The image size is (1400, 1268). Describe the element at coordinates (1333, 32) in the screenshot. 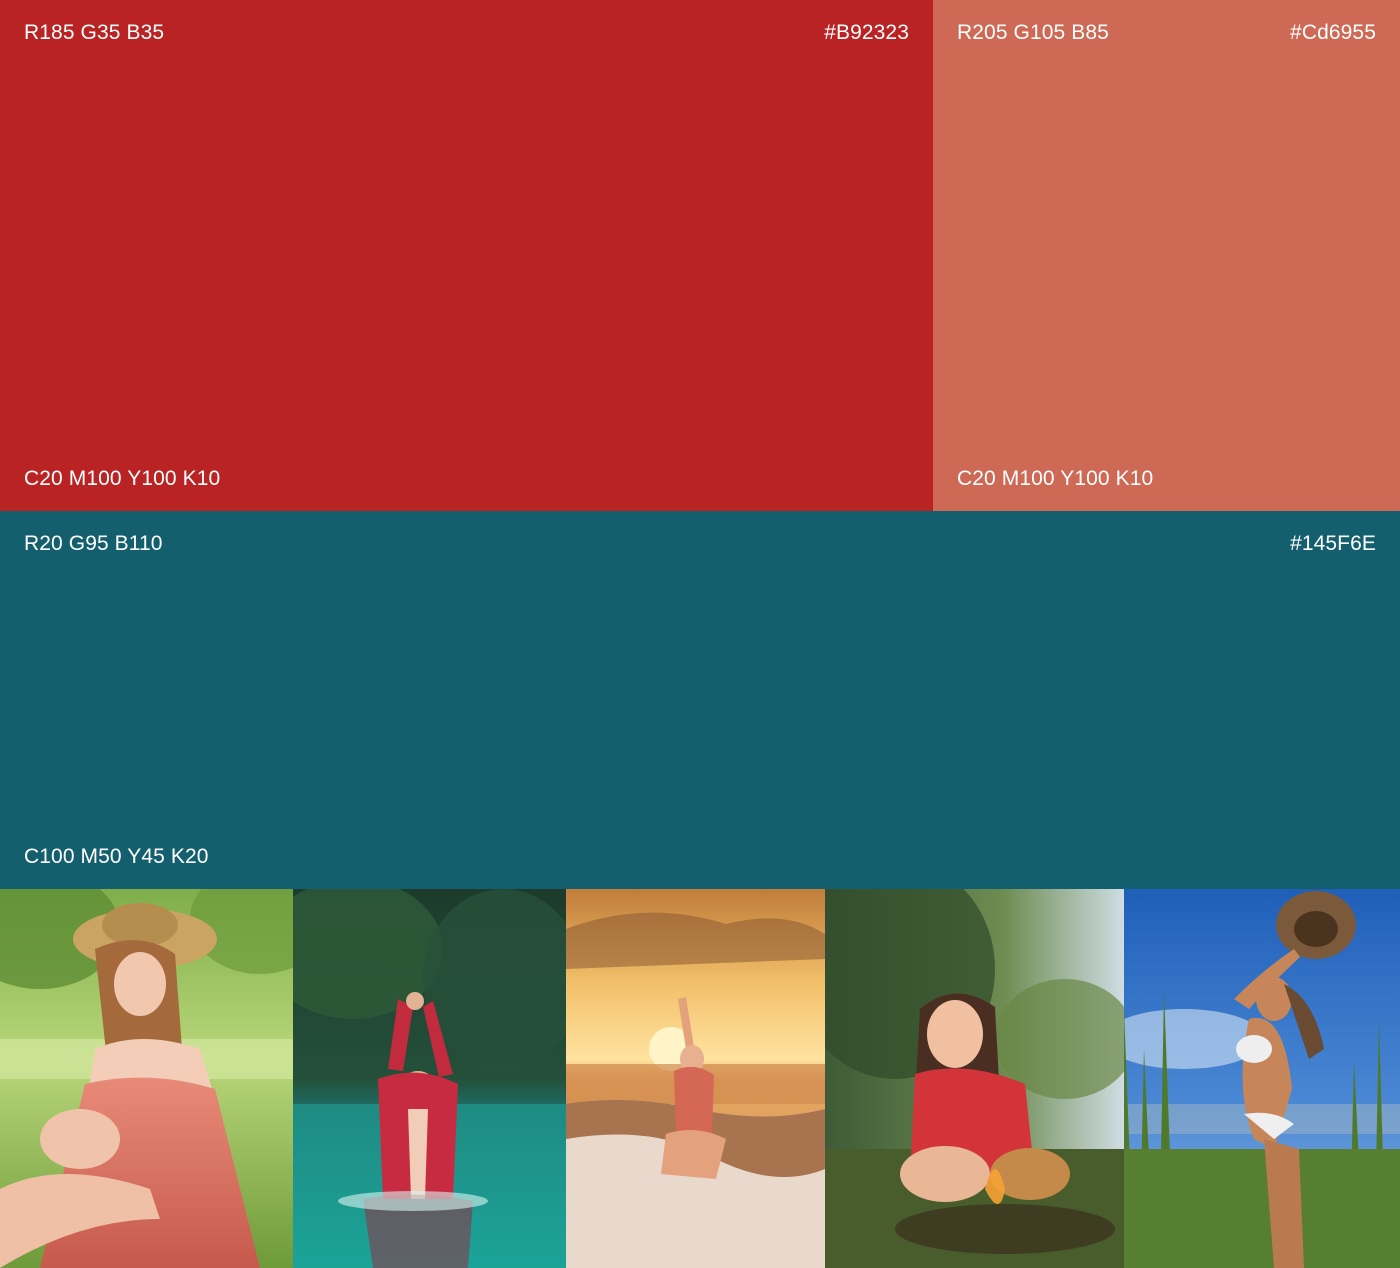

I see `hex-label: #Cd6955` at that location.